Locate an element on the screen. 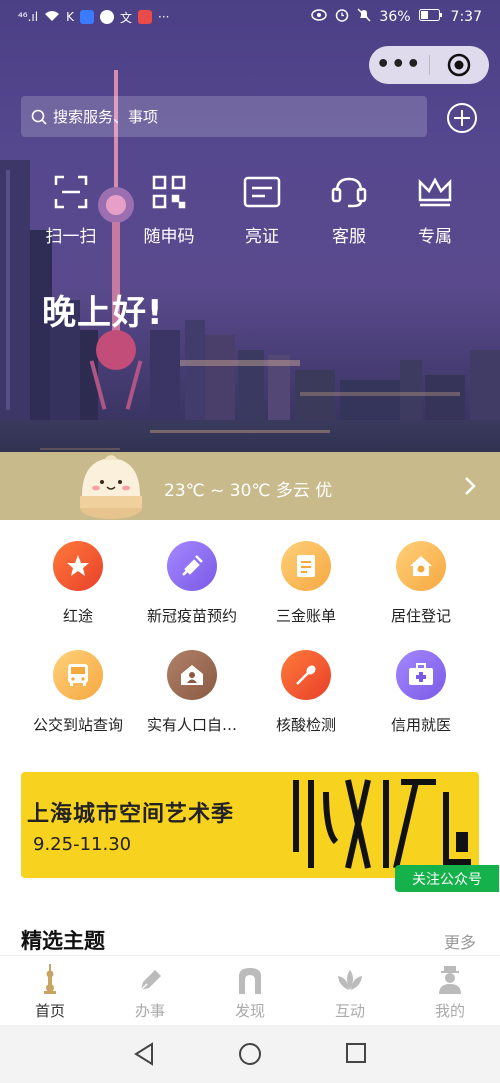 Image resolution: width=500 pixels, height=1083 pixels. alarm-icon is located at coordinates (342, 17).